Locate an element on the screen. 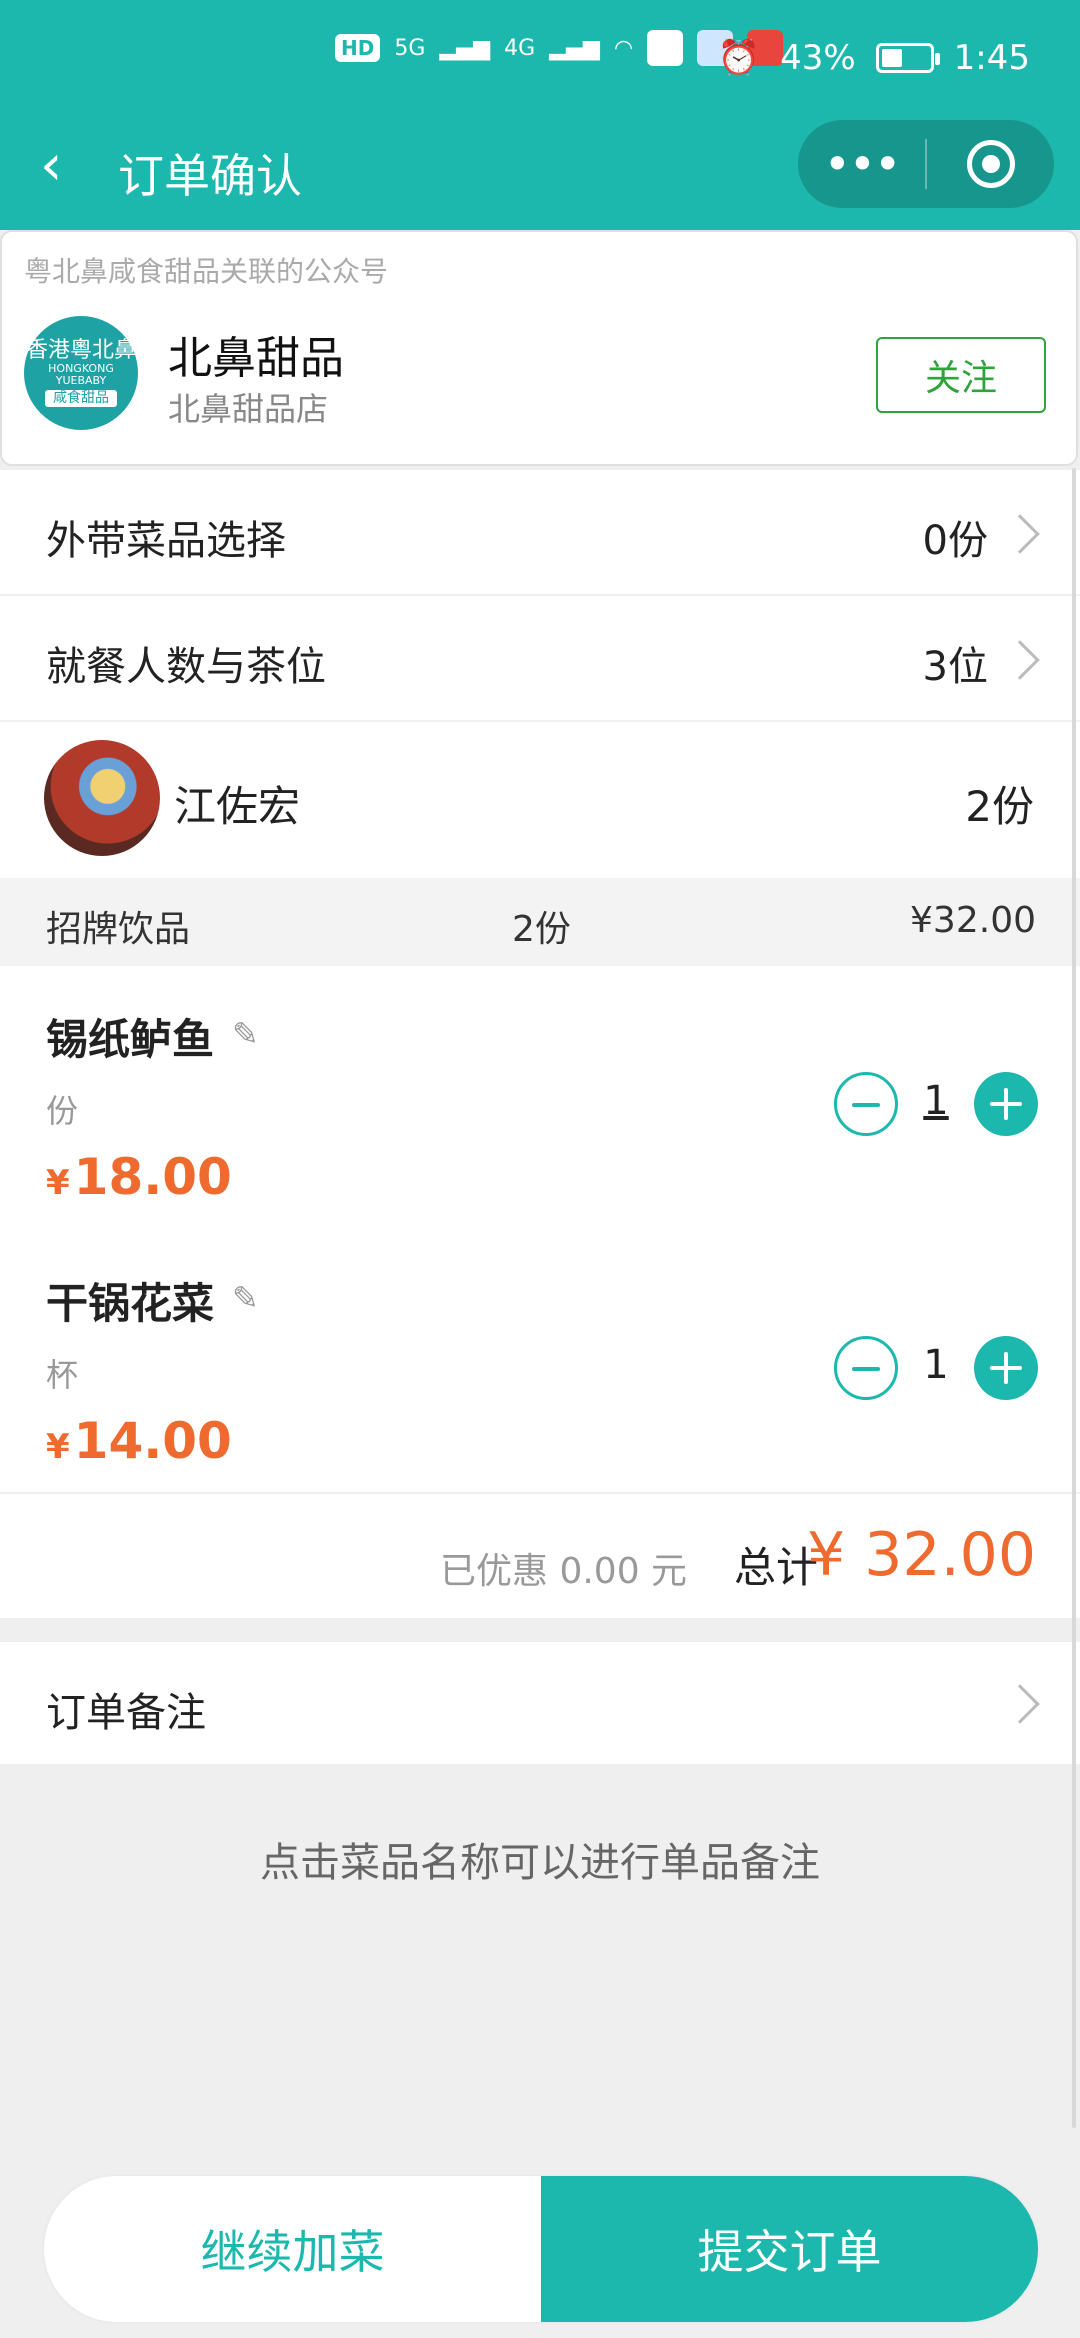 Image resolution: width=1080 pixels, height=2338 pixels. category-bar: 招牌饮品 2份 ¥32.00 is located at coordinates (540, 922).